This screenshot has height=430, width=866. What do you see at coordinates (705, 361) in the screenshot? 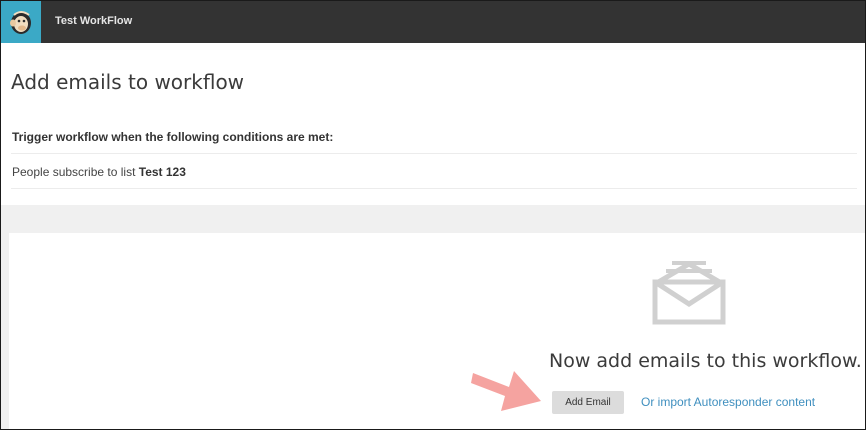
I see `empty-state-heading: Now add emails to this workflow.` at bounding box center [705, 361].